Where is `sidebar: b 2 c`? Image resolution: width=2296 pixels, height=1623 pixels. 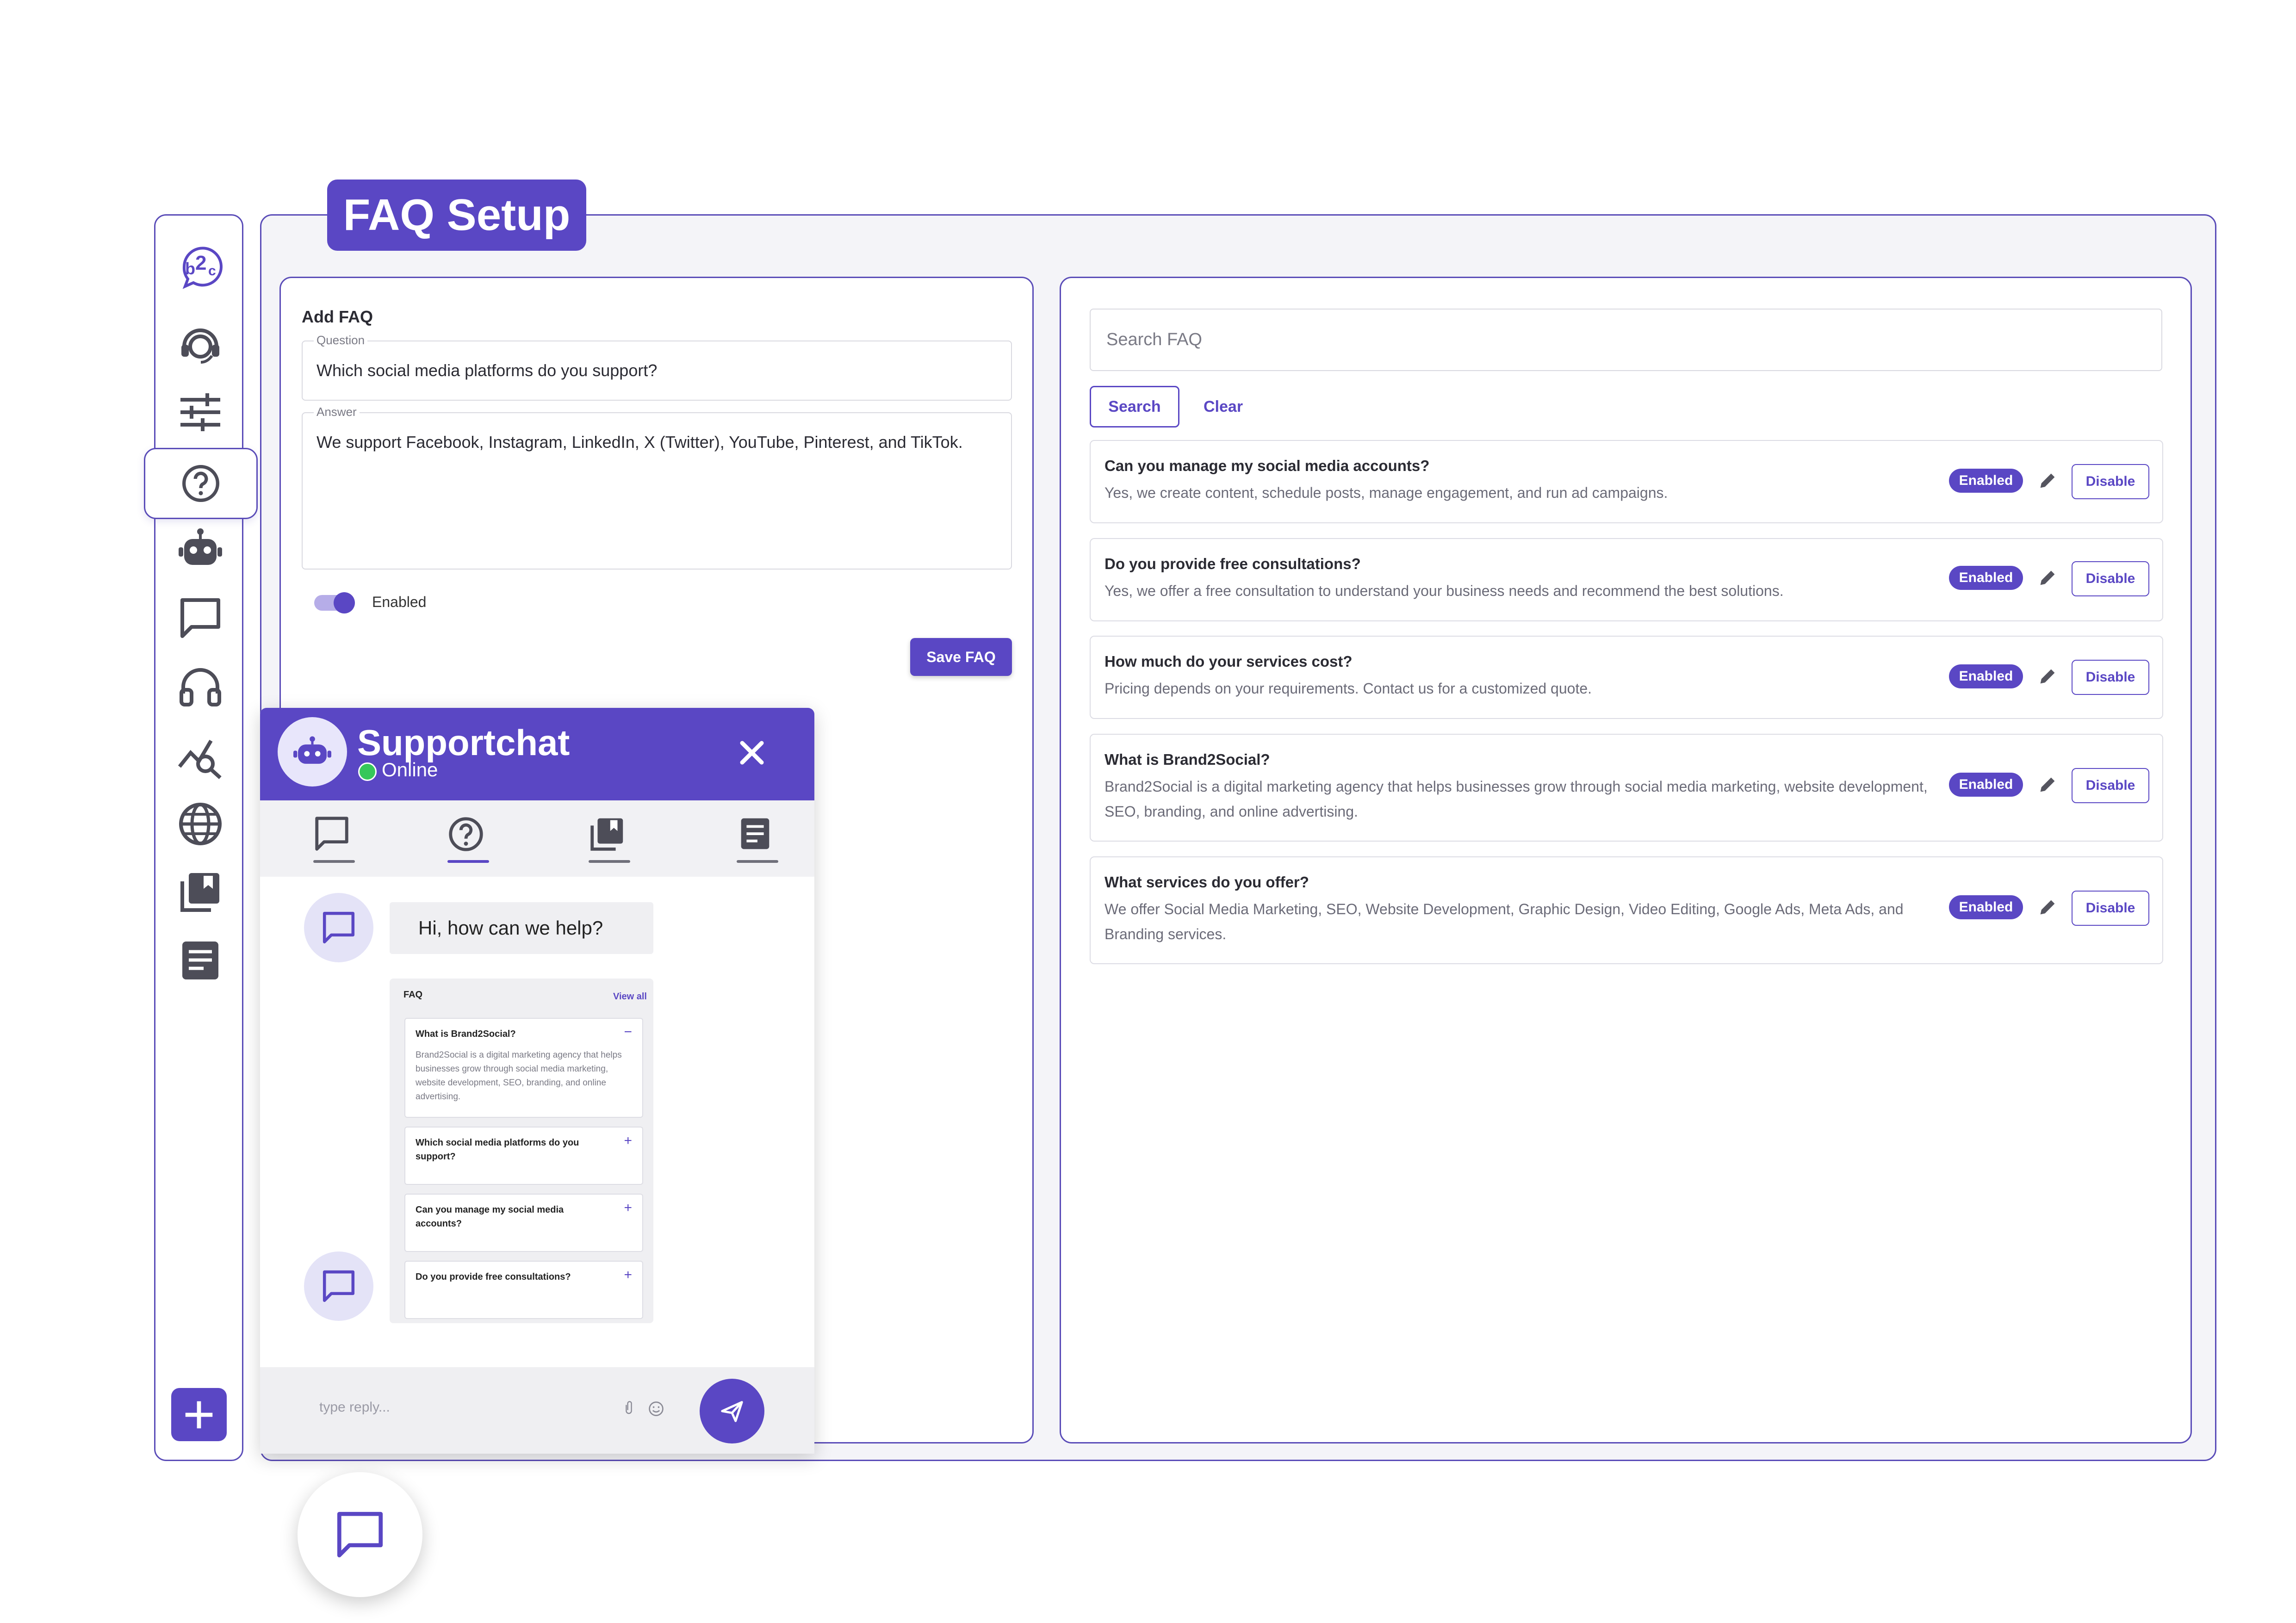 sidebar: b 2 c is located at coordinates (201, 837).